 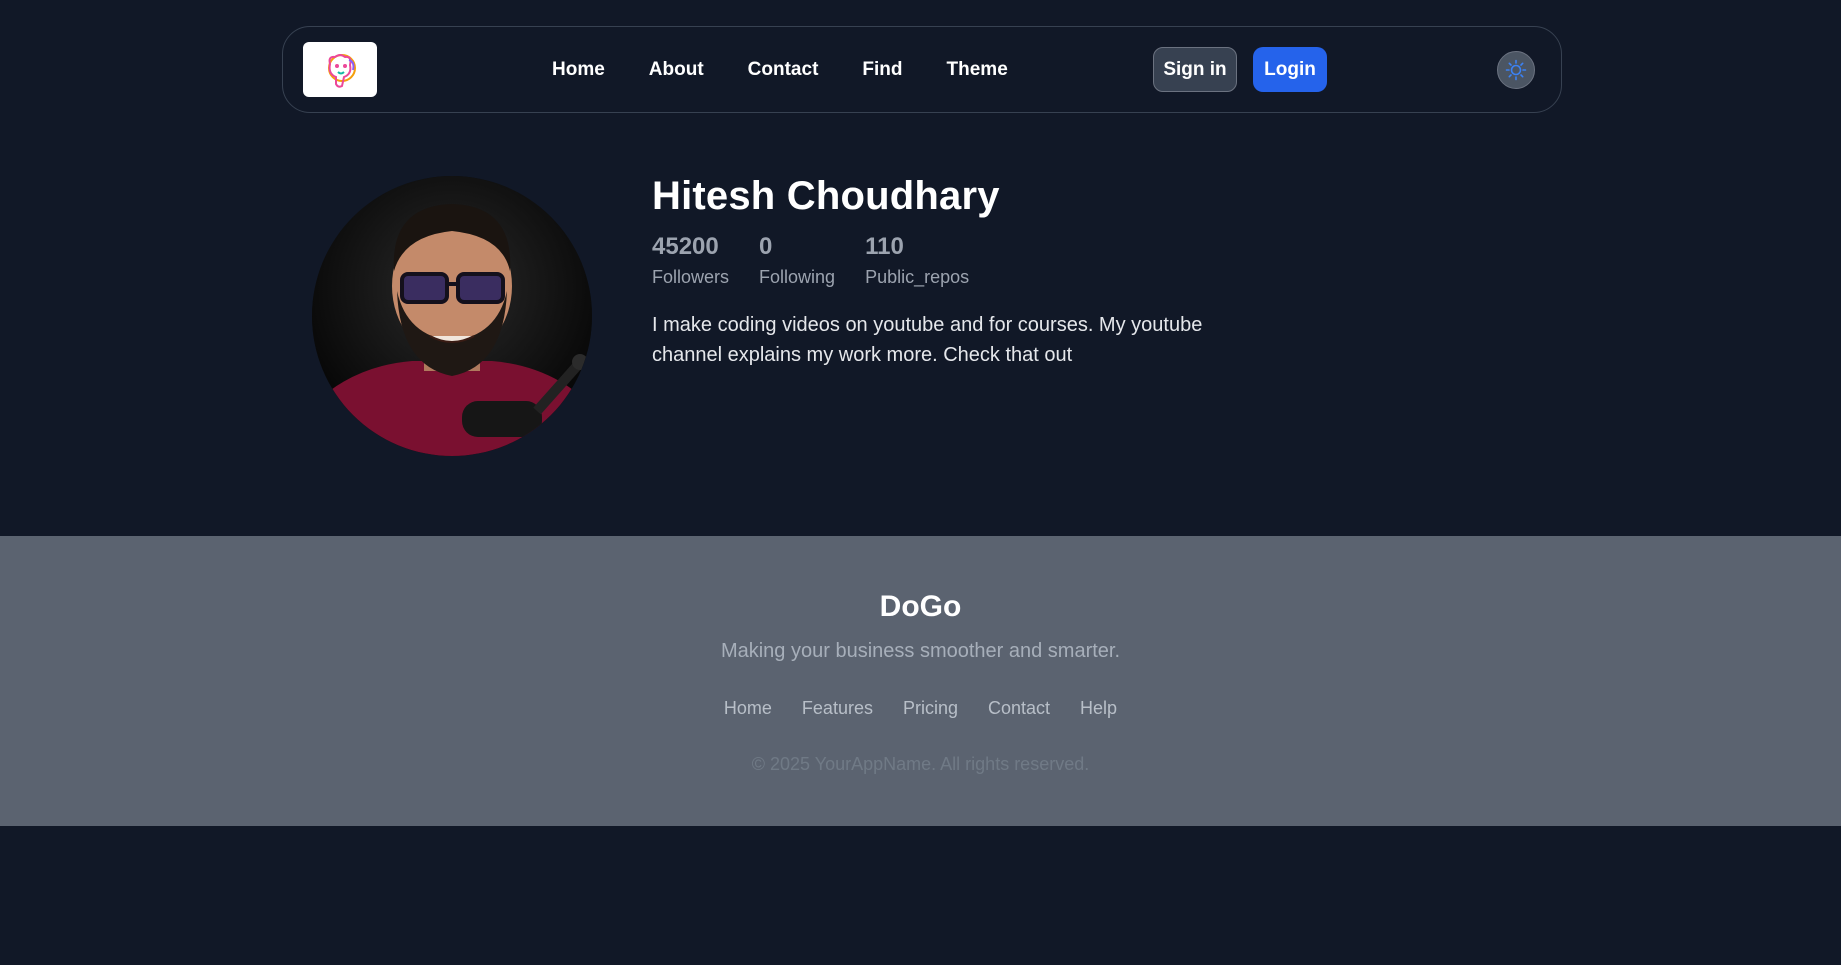 I want to click on footer-copyright: © 2025 YourAppName. All rights reserved., so click(x=920, y=764).